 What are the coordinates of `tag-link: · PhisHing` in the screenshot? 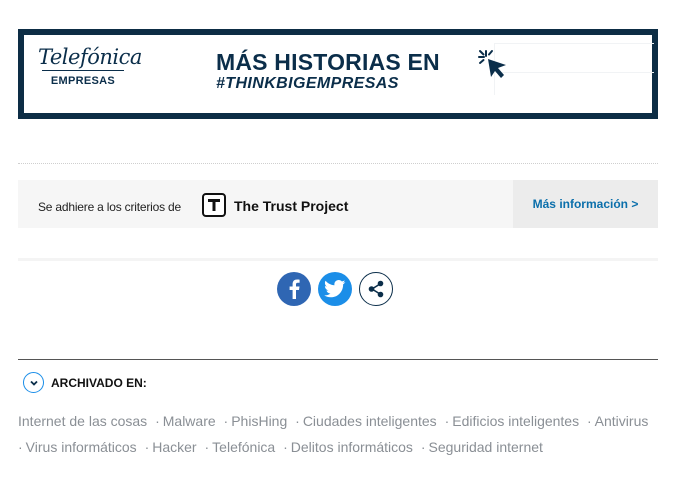 It's located at (256, 421).